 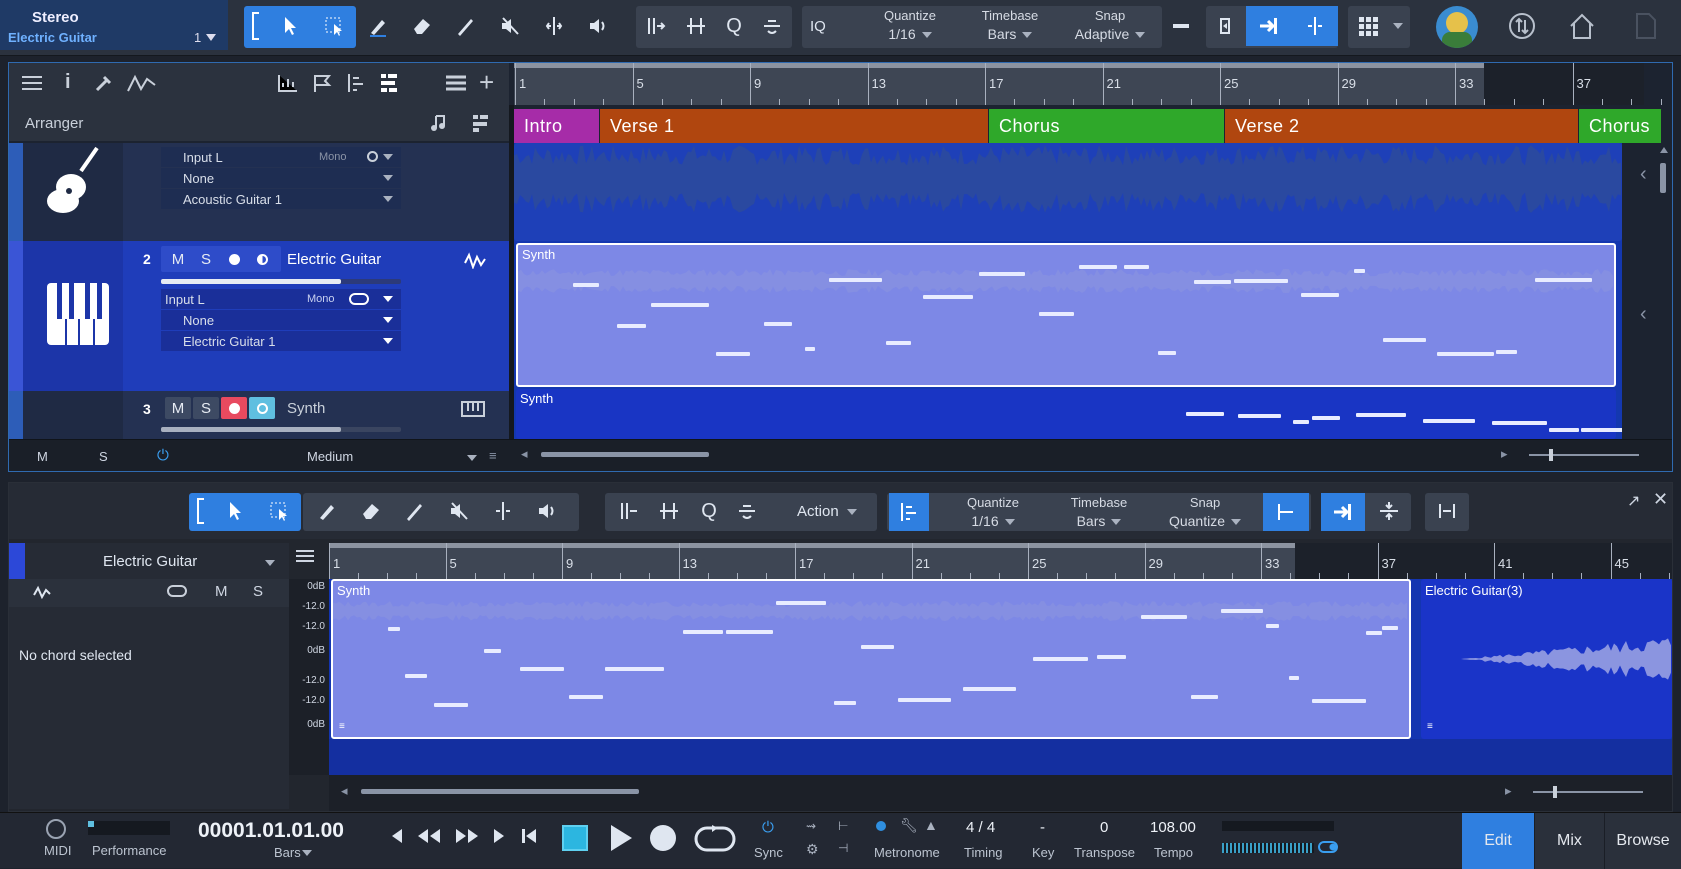 I want to click on mute-all-button: M, so click(x=42, y=456).